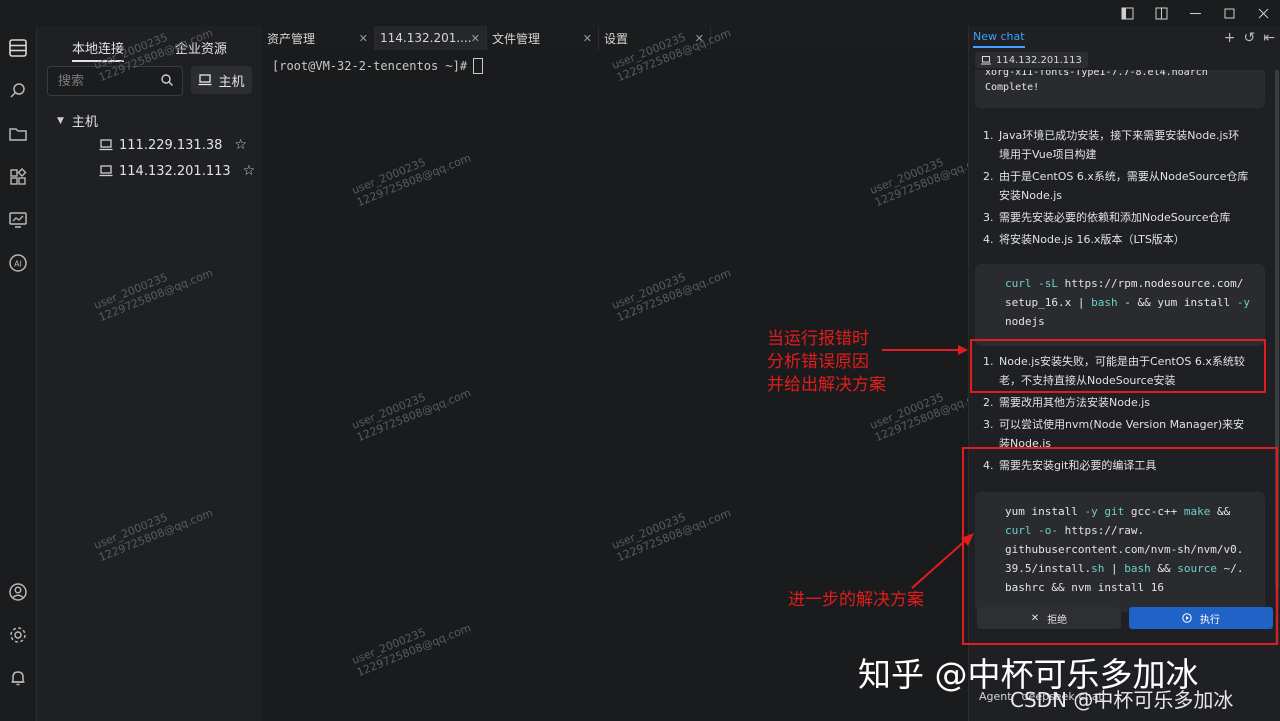  What do you see at coordinates (231, 82) in the screenshot?
I see `host-filter-label: 主机` at bounding box center [231, 82].